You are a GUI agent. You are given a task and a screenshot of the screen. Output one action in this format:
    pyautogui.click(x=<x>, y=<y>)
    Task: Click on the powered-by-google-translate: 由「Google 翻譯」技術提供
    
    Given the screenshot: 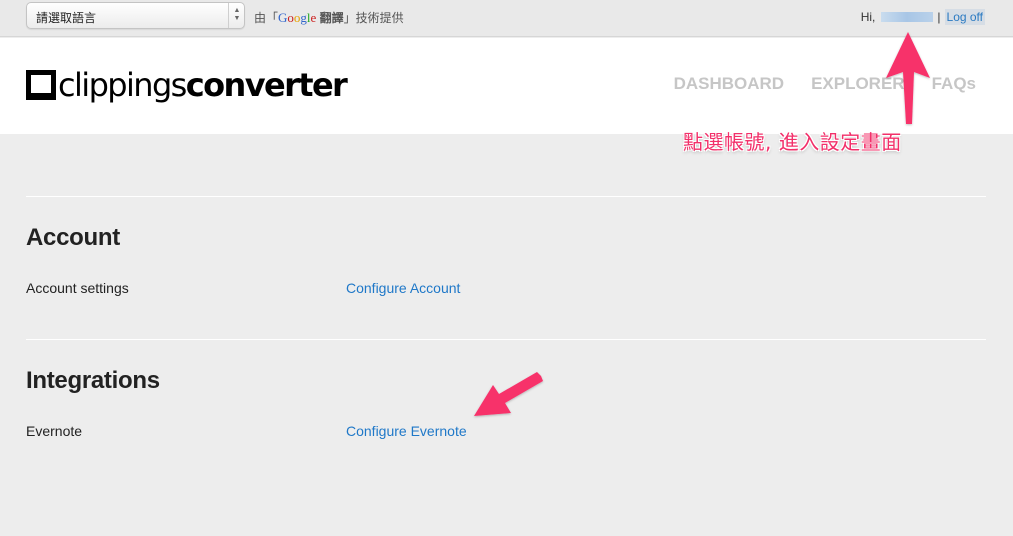 What is the action you would take?
    pyautogui.click(x=329, y=17)
    